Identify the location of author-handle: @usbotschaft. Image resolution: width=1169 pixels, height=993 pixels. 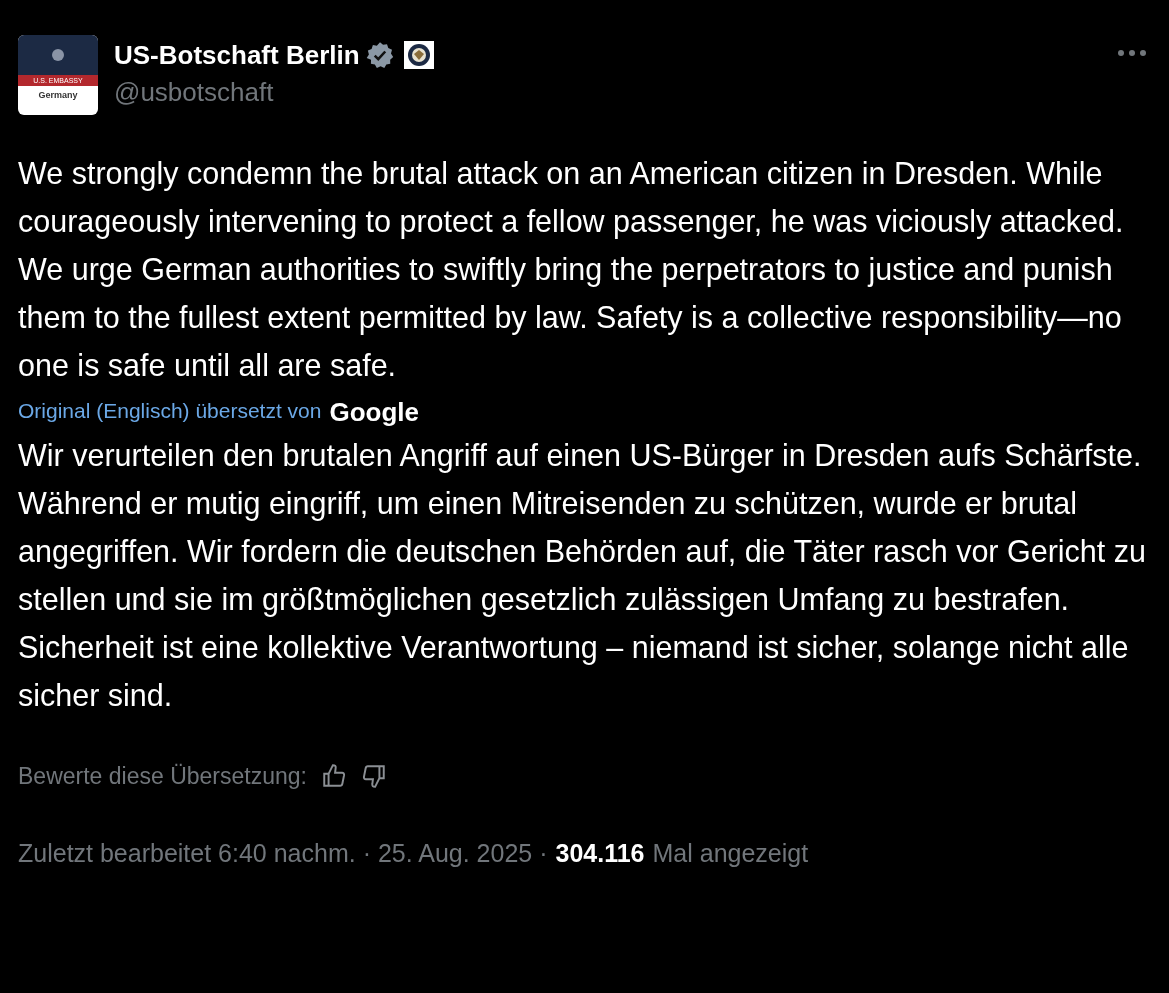
(274, 92).